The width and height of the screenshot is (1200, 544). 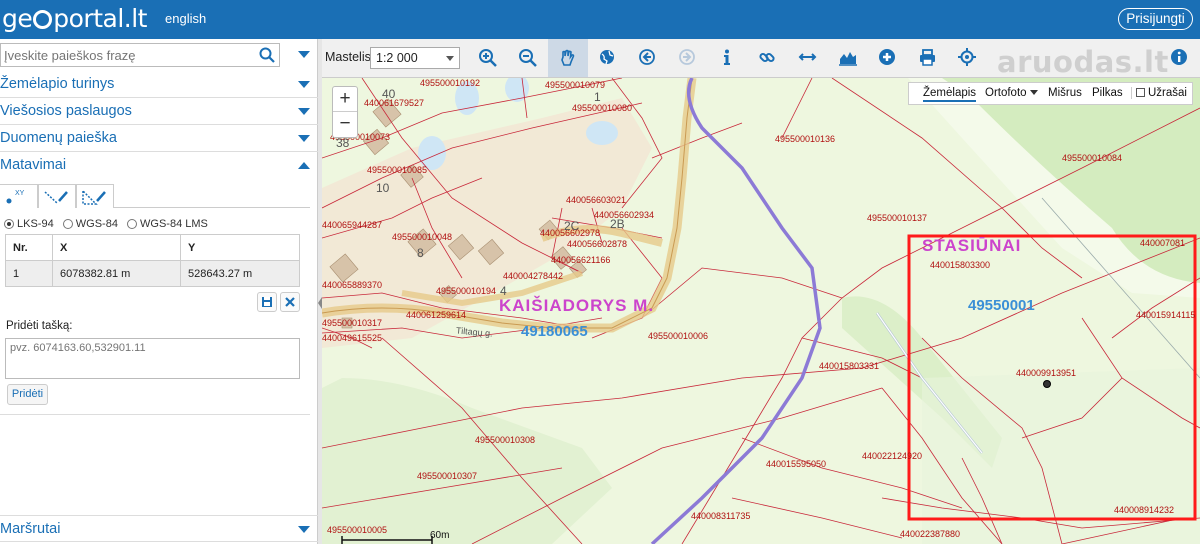 I want to click on forward-button, so click(x=688, y=58).